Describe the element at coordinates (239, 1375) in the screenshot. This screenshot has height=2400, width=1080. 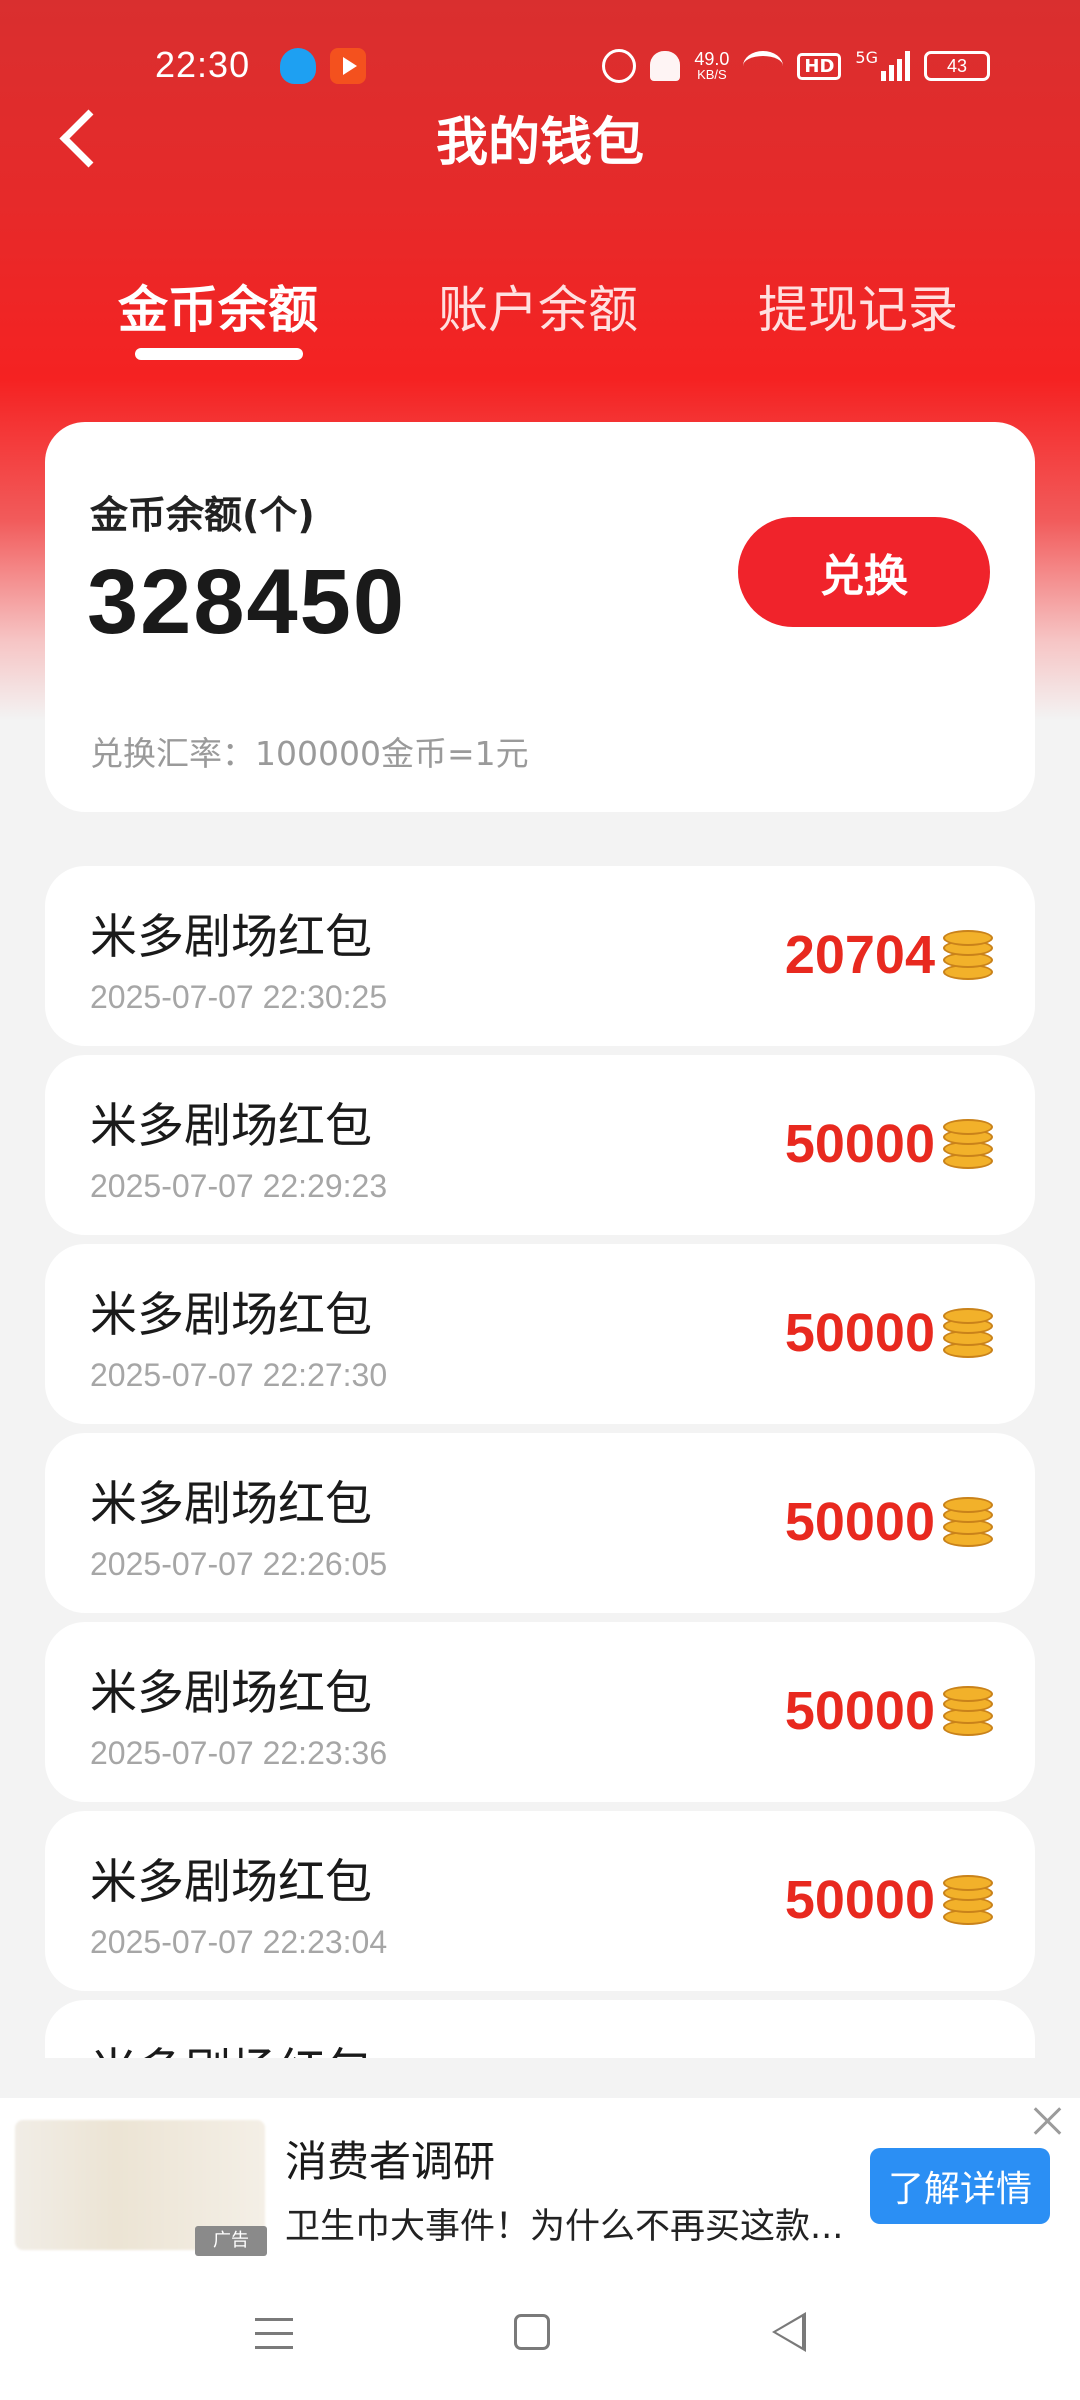
I see `record-time: 2025-07-07 22:27:30` at that location.